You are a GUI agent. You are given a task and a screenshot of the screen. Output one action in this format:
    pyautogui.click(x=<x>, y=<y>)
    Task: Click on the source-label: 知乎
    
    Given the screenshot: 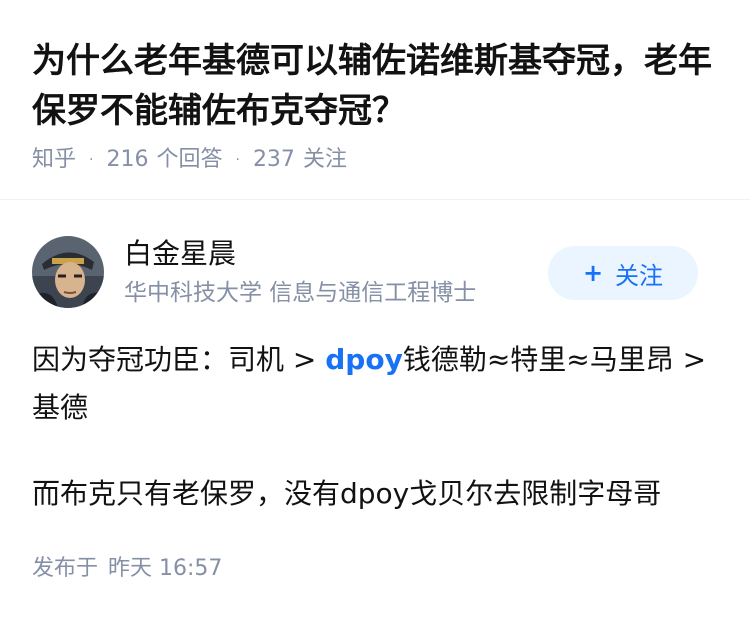 What is the action you would take?
    pyautogui.click(x=54, y=160)
    